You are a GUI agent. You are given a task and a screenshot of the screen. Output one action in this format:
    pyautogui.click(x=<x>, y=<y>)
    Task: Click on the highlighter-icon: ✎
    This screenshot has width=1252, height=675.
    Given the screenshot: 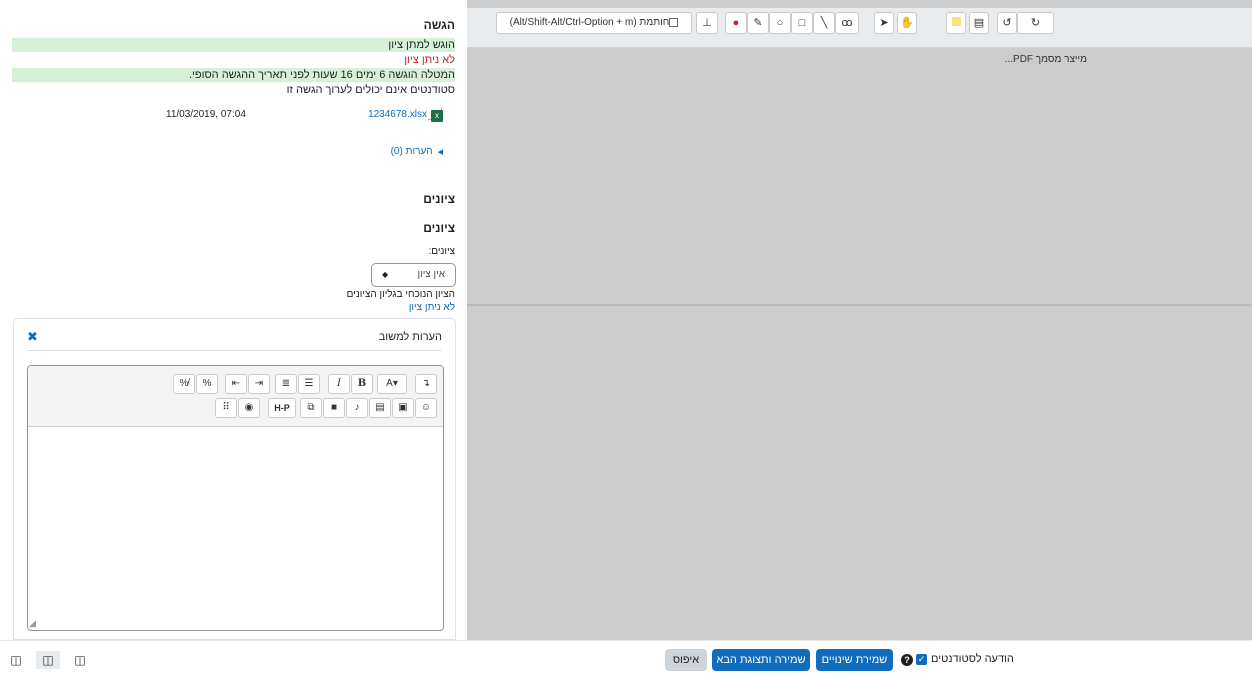 What is the action you would take?
    pyautogui.click(x=758, y=23)
    